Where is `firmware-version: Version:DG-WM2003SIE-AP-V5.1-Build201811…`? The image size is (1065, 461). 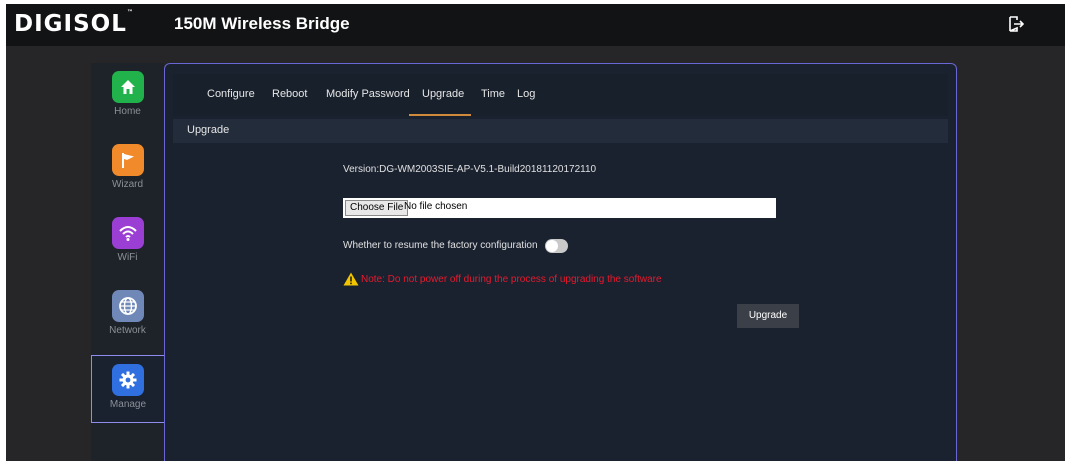
firmware-version: Version:DG-WM2003SIE-AP-V5.1-Build201811… is located at coordinates (470, 169).